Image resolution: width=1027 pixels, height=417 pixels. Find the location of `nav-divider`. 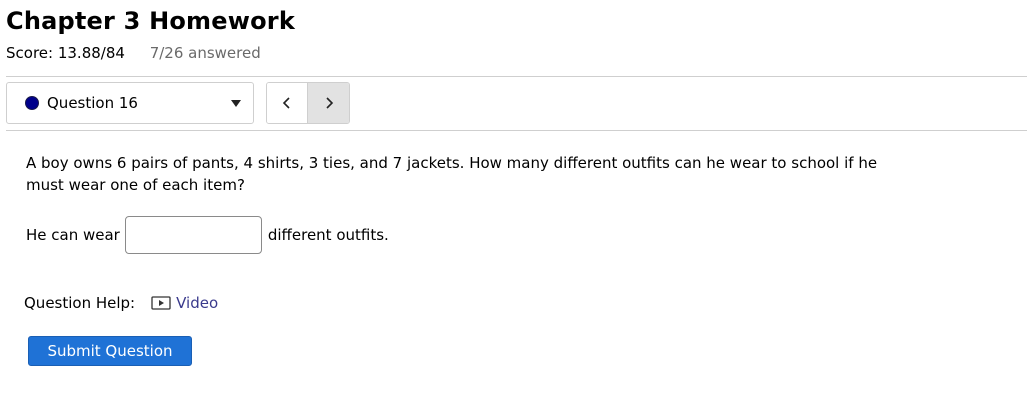

nav-divider is located at coordinates (516, 130).